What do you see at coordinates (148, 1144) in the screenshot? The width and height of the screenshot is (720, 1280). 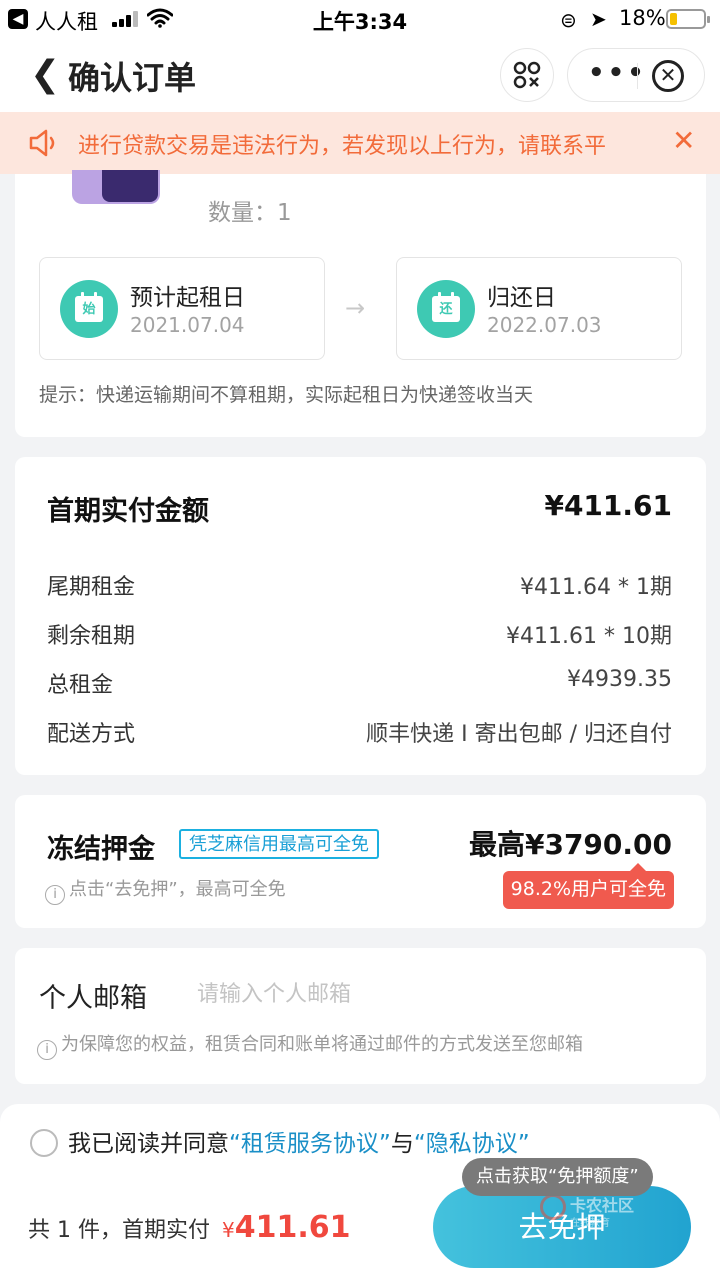 I see `agree-prefix: 我已阅读并同意` at bounding box center [148, 1144].